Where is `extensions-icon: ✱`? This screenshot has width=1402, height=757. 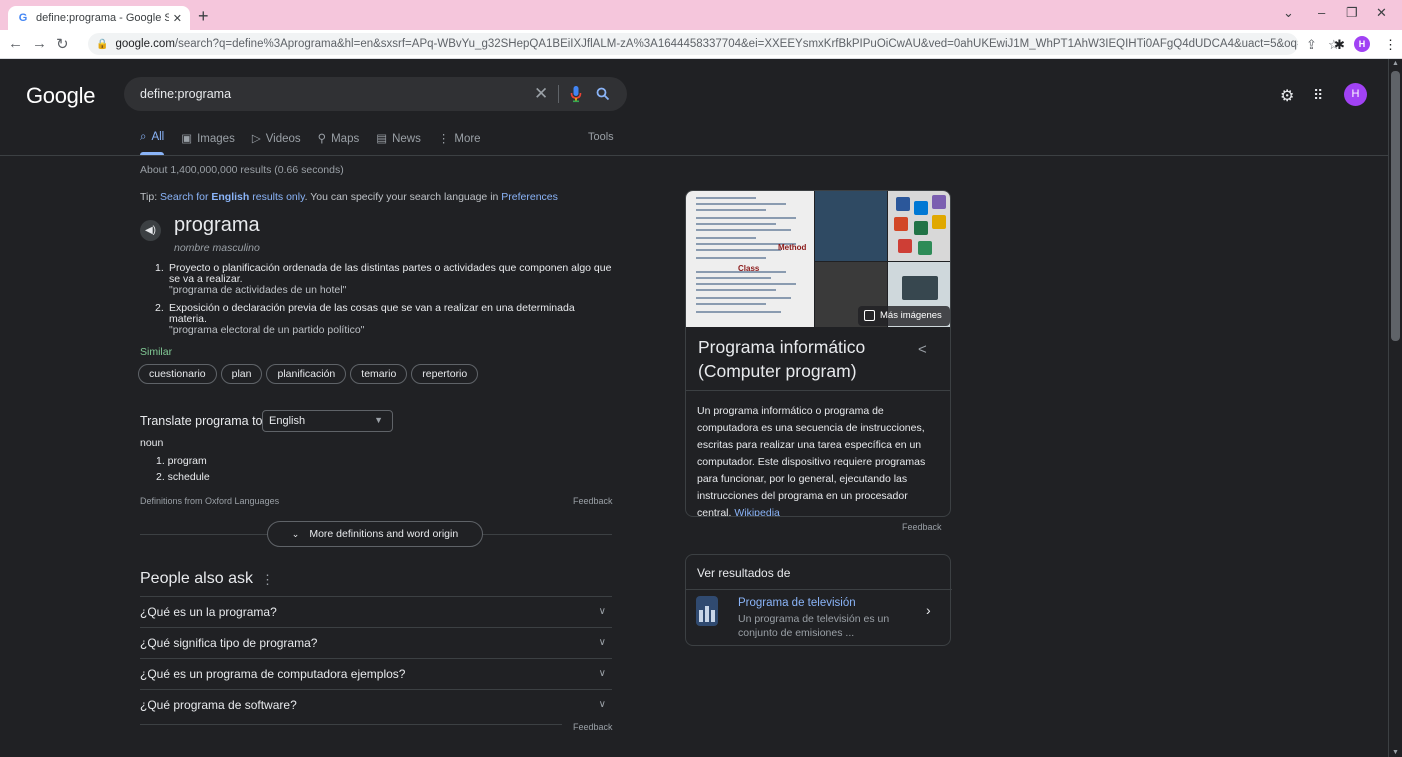
extensions-icon: ✱ is located at coordinates (1339, 45).